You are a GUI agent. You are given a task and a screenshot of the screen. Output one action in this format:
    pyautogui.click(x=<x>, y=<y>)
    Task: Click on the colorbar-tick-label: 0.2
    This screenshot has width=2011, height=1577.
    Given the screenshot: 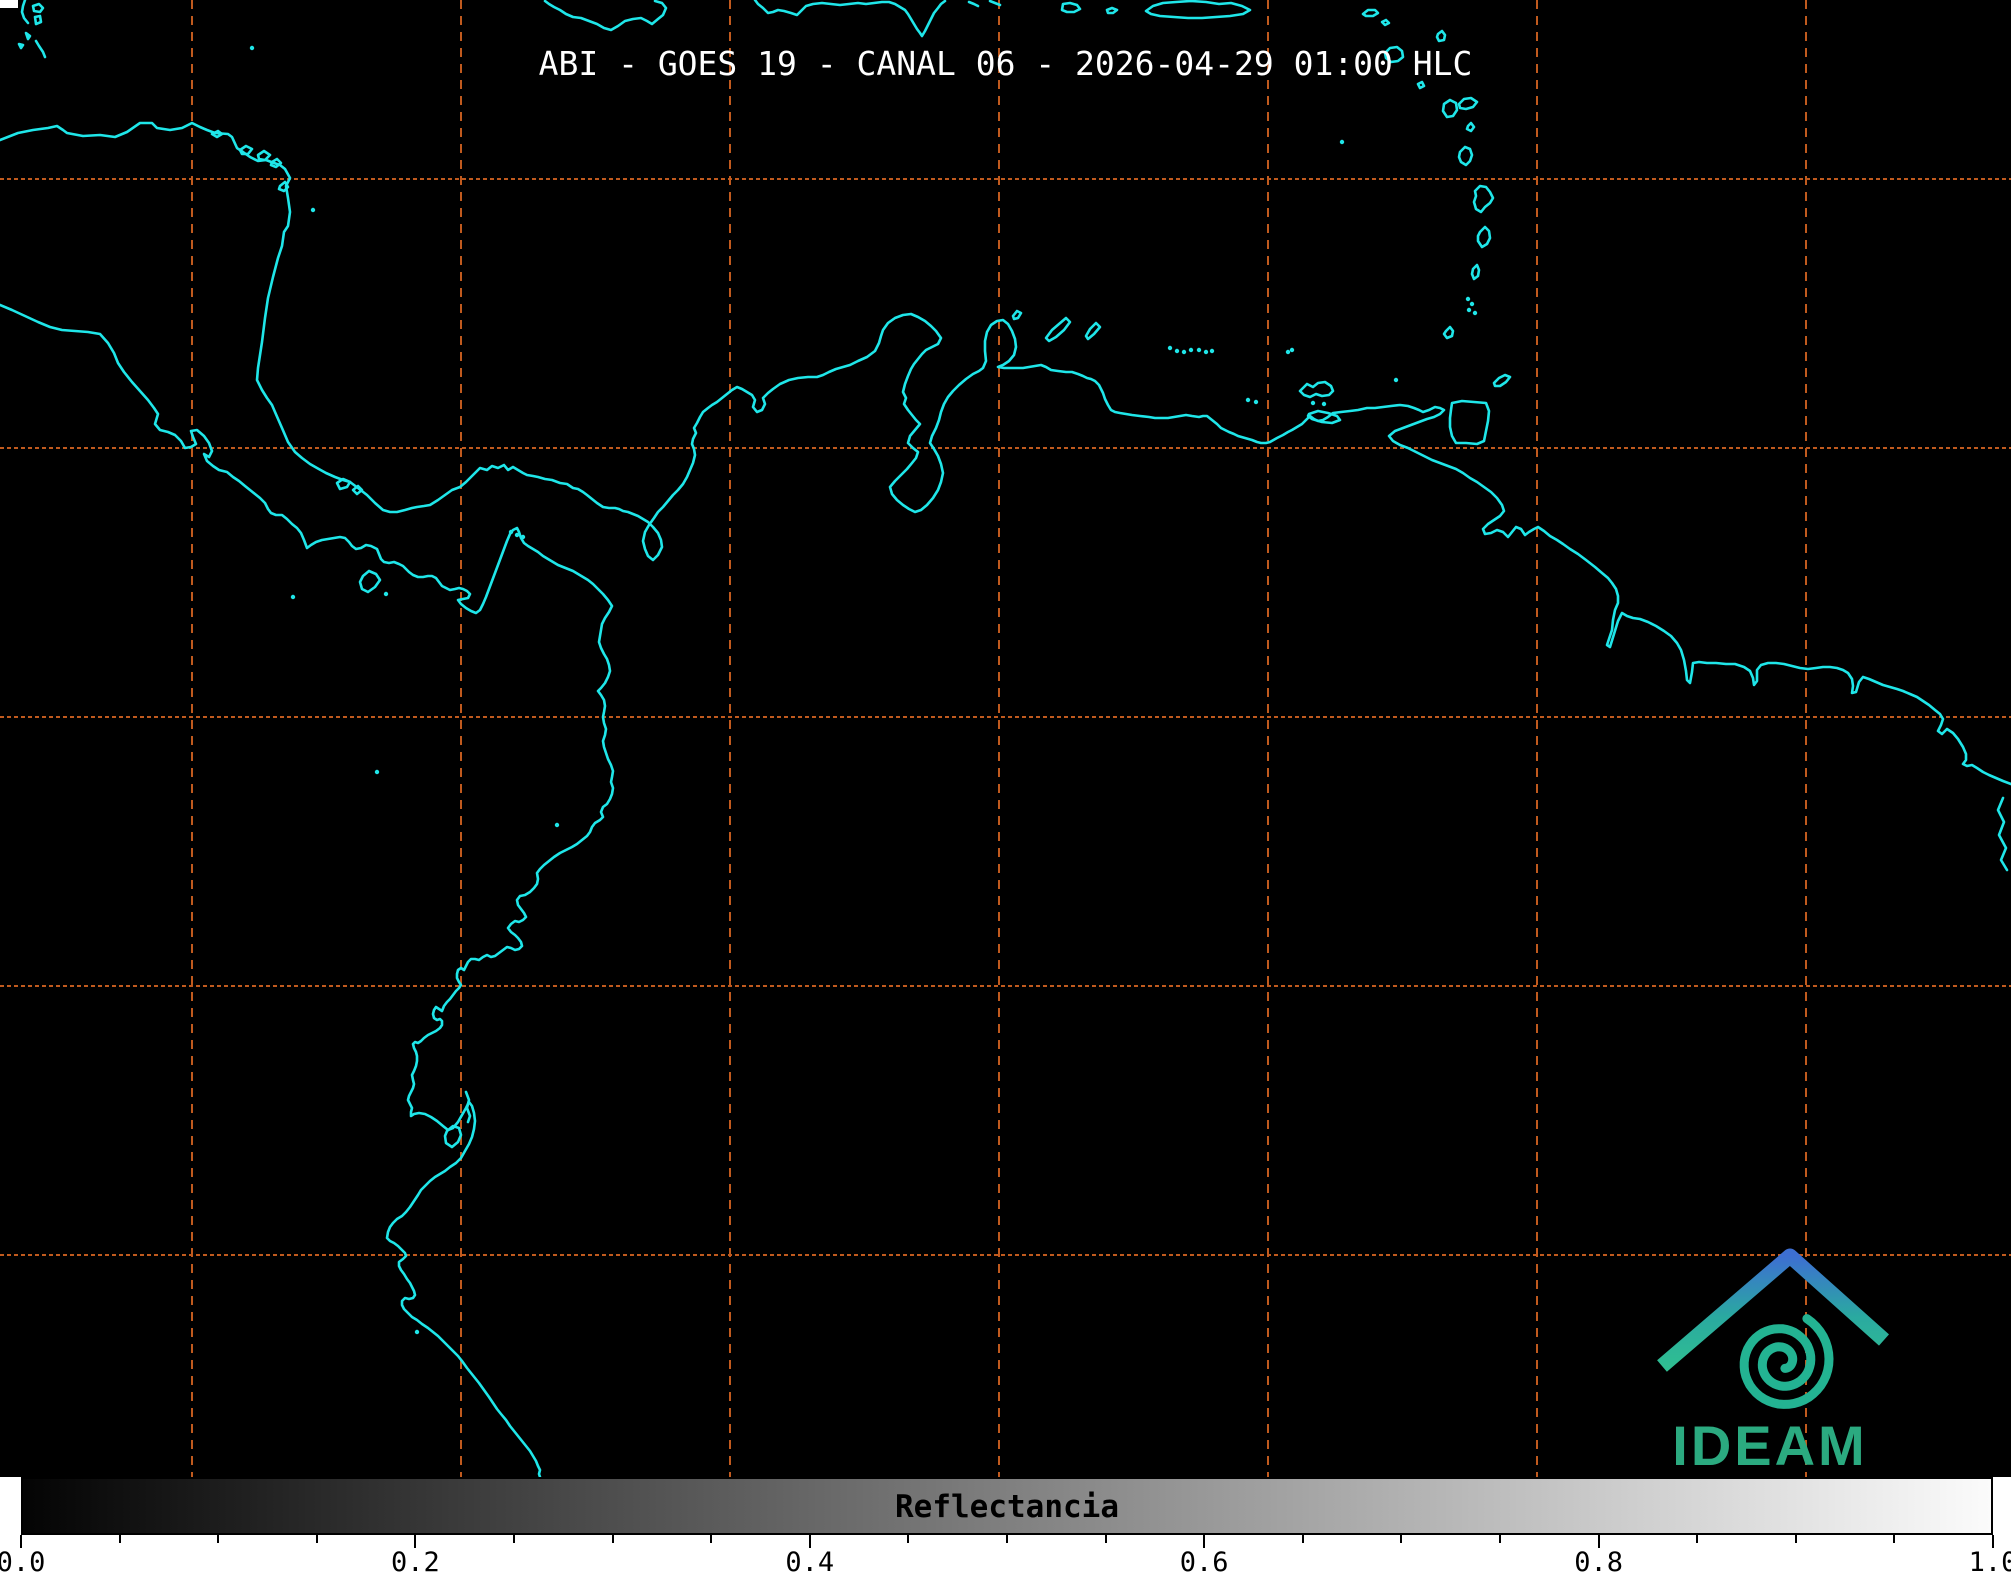 What is the action you would take?
    pyautogui.click(x=415, y=1562)
    